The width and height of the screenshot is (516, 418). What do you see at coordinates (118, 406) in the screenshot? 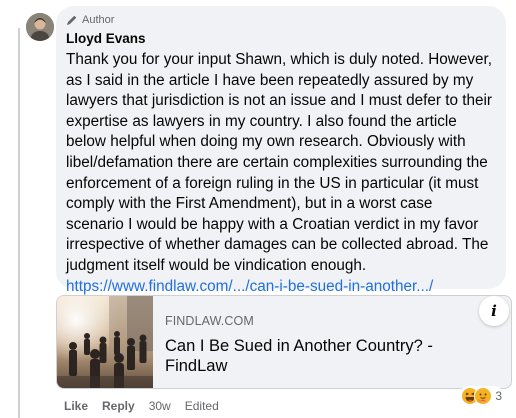
I see `reply-button: Reply` at bounding box center [118, 406].